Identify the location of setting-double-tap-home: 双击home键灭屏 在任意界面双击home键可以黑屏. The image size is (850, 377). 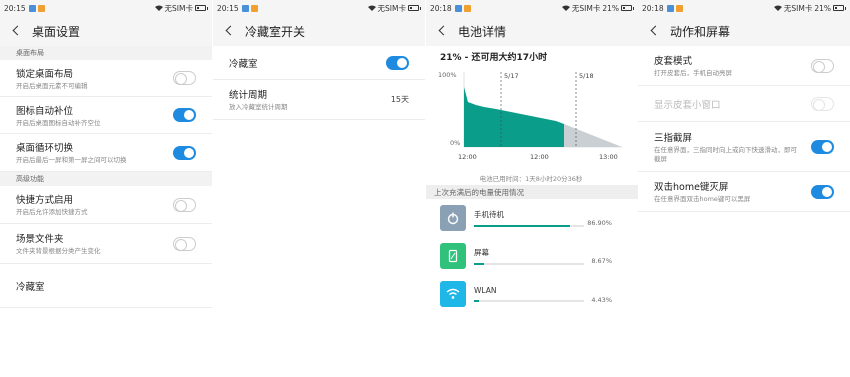
(744, 192).